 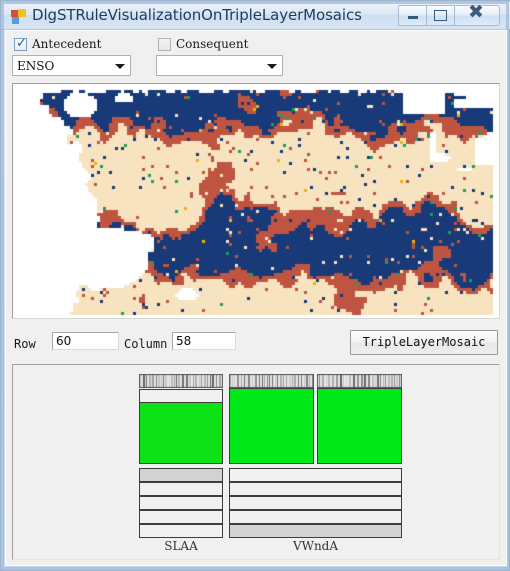 I want to click on vwnda-column-label: VWndA, so click(x=315, y=546).